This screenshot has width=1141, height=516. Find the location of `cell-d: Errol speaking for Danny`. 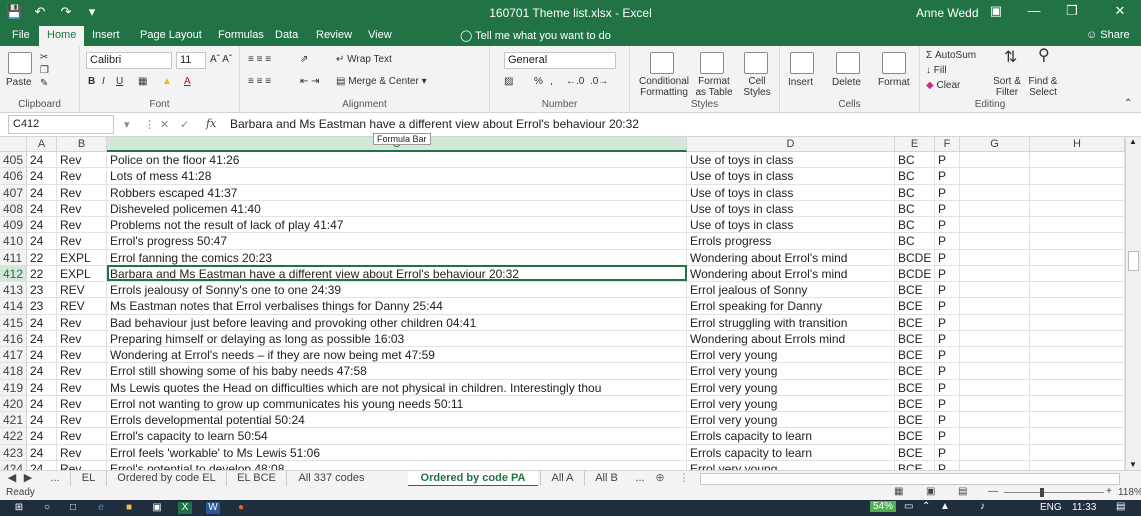

cell-d: Errol speaking for Danny is located at coordinates (791, 306).